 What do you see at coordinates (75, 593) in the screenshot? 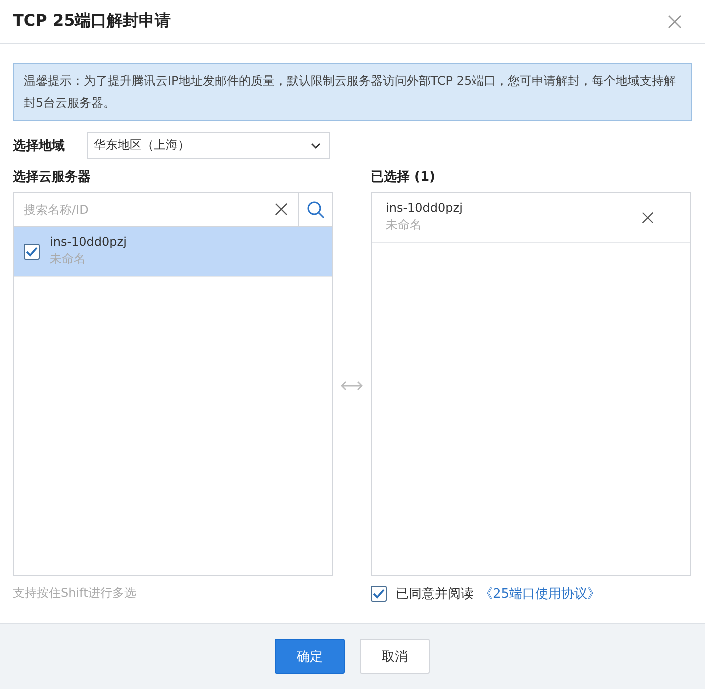
I see `multi-select-hint: 支持按住Shift进行多选` at bounding box center [75, 593].